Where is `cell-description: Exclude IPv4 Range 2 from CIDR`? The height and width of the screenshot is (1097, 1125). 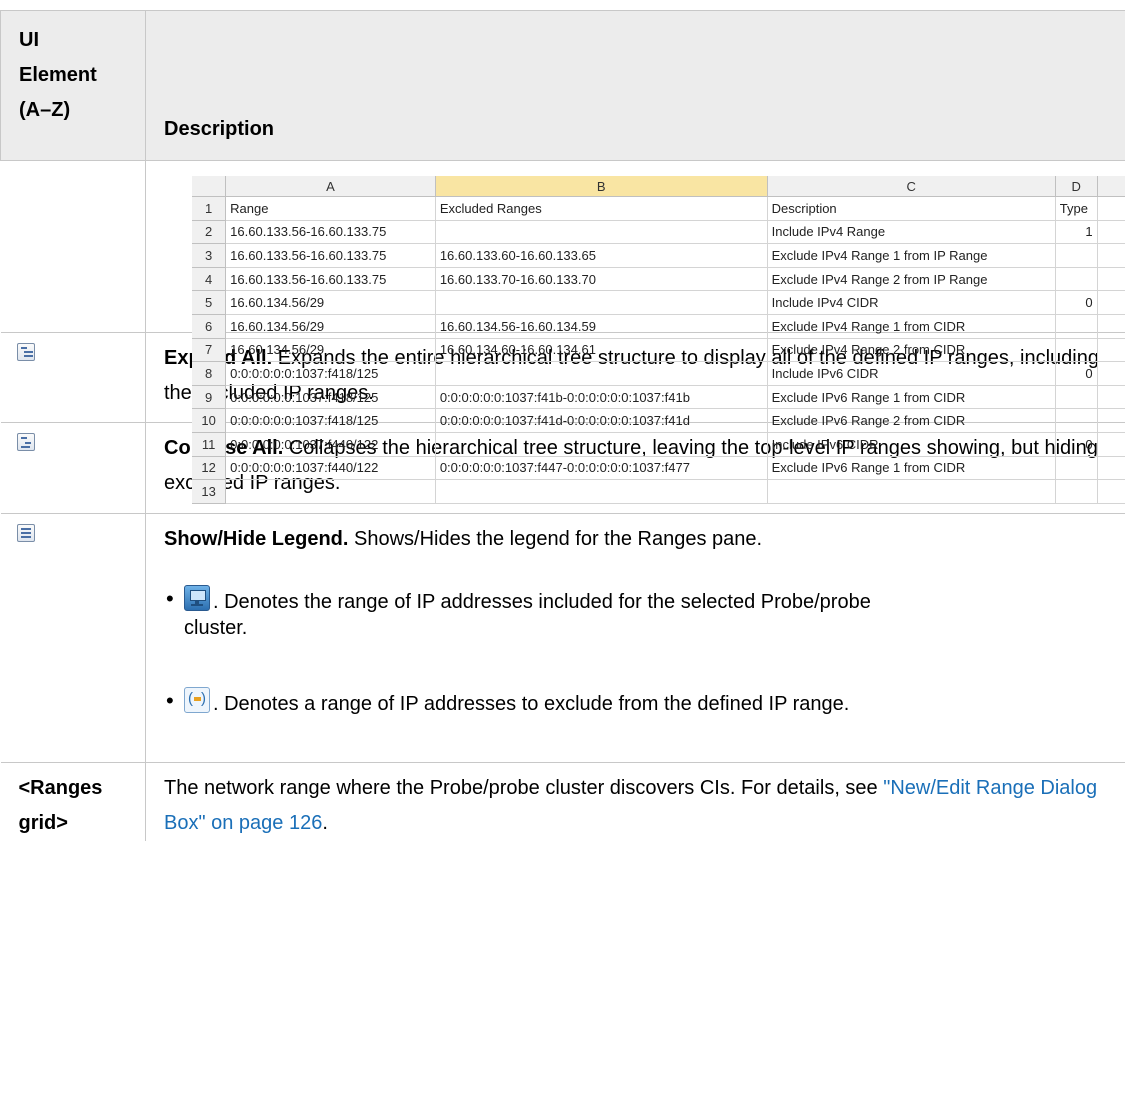 cell-description: Exclude IPv4 Range 2 from CIDR is located at coordinates (911, 350).